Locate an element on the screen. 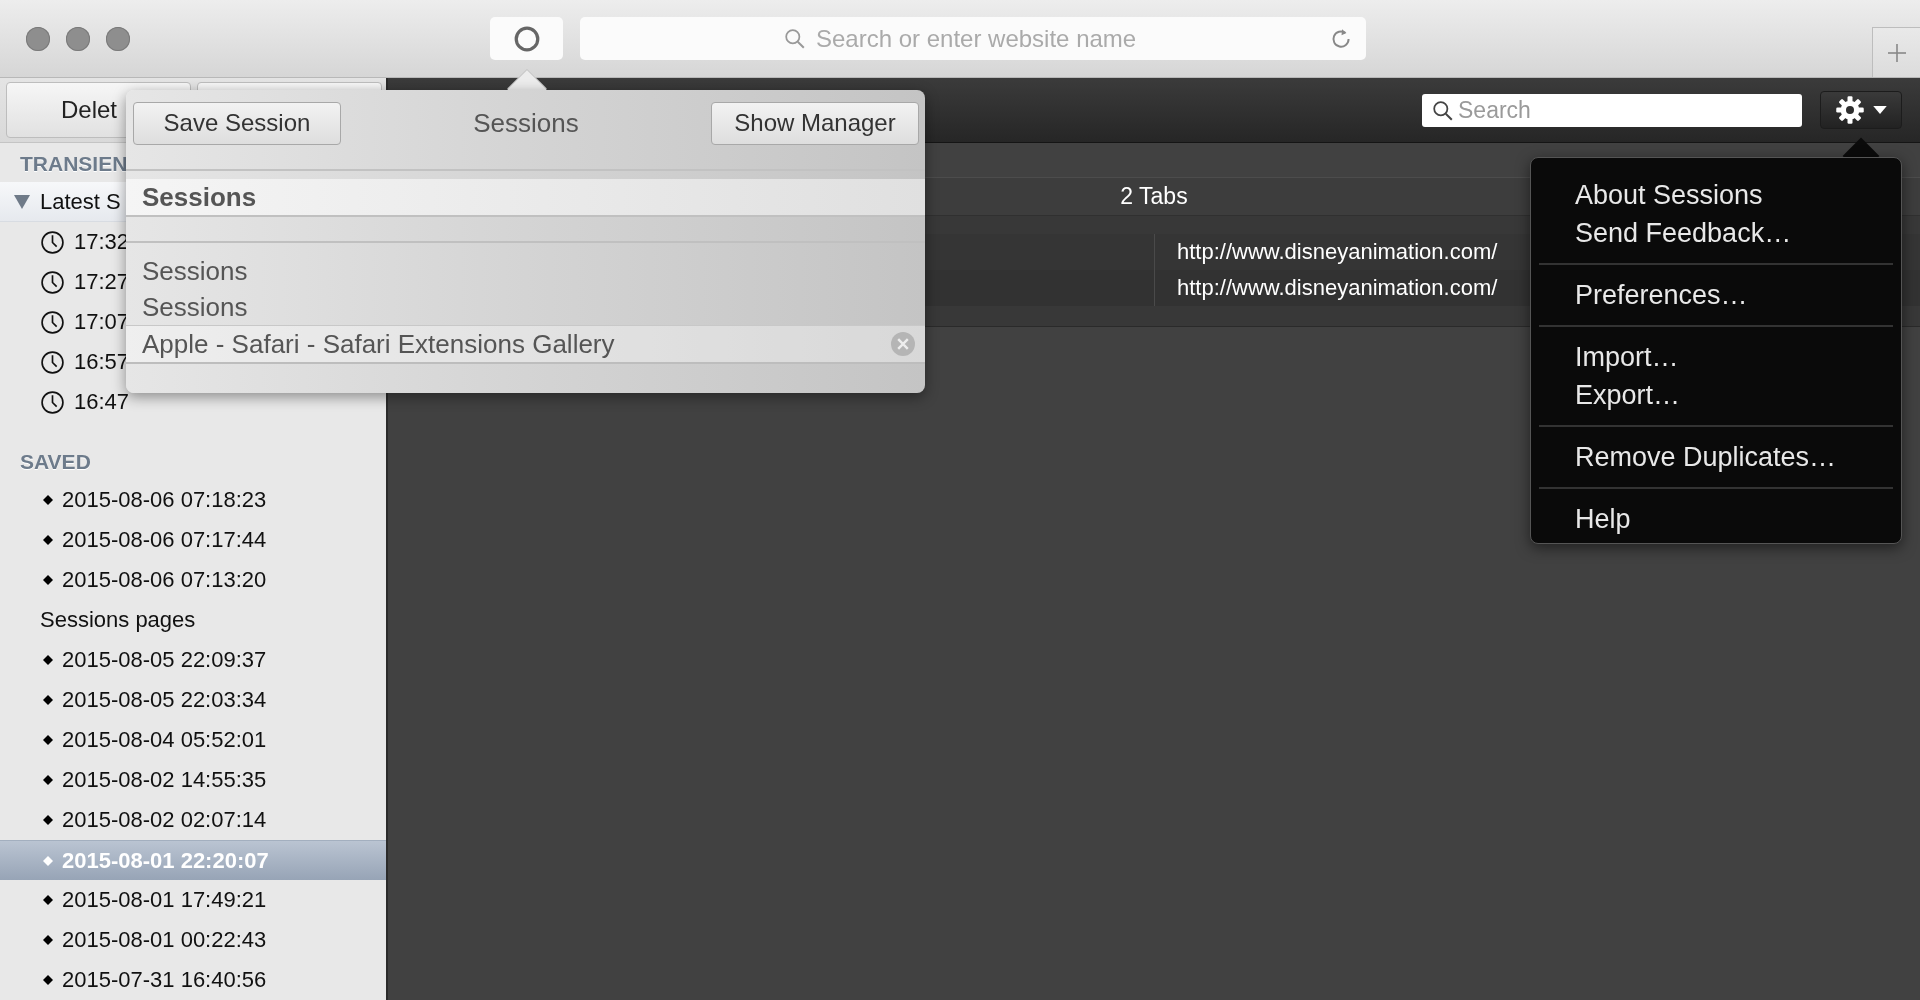  section-header: SAVED is located at coordinates (55, 462).